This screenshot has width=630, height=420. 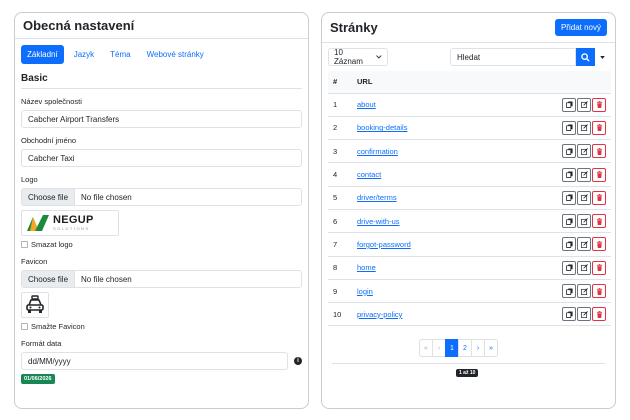 I want to click on delete-favicon-checkbox, so click(x=24, y=326).